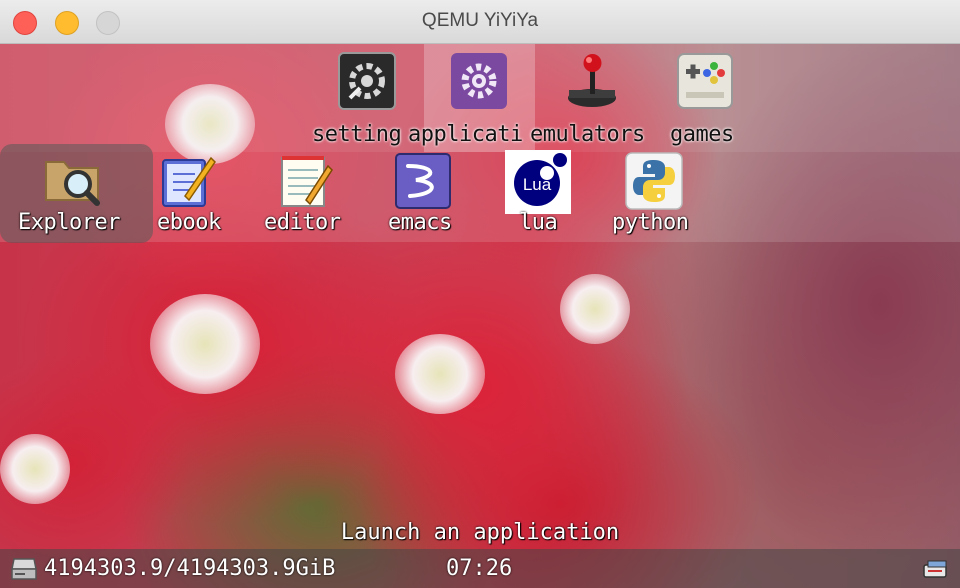  I want to click on window-title-bar: QEMU YiYiYa, so click(480, 22).